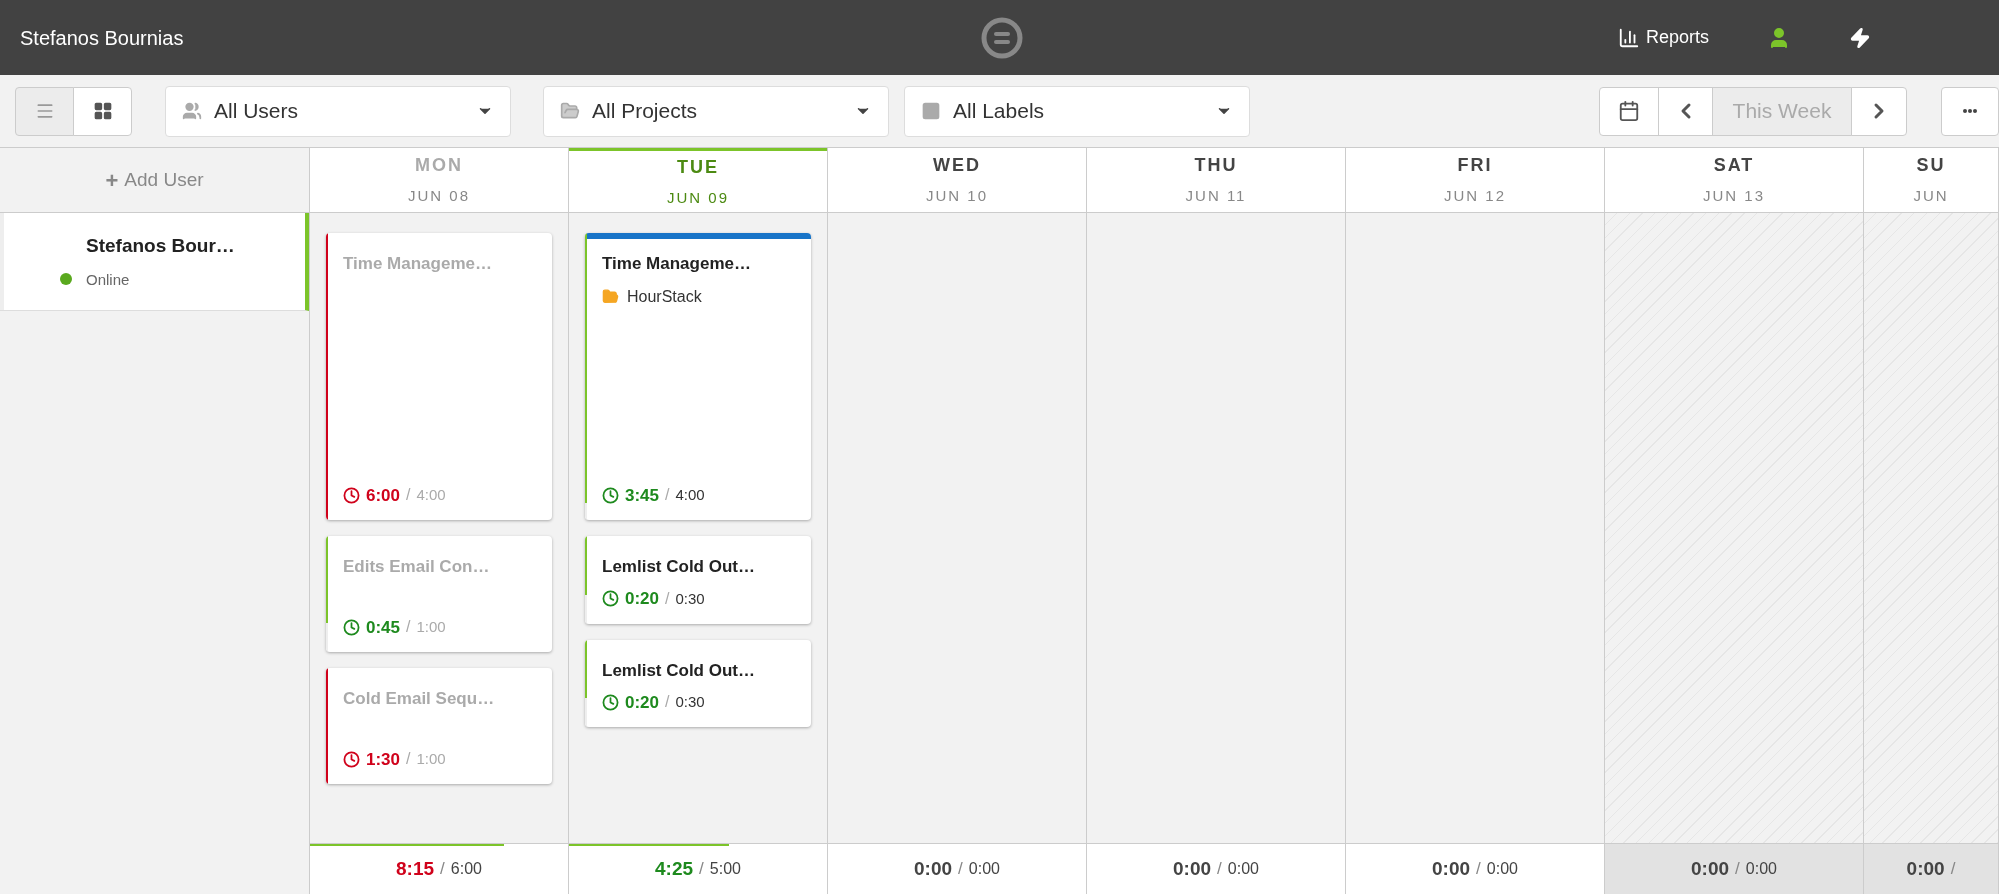  I want to click on user-status: Online, so click(108, 279).